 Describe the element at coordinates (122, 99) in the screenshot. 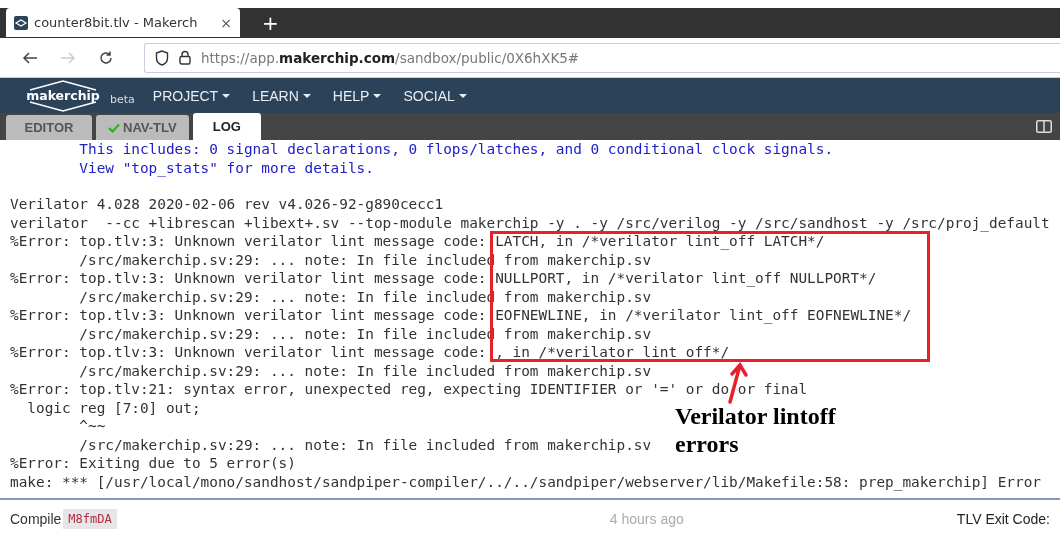

I see `beta-label: beta` at that location.